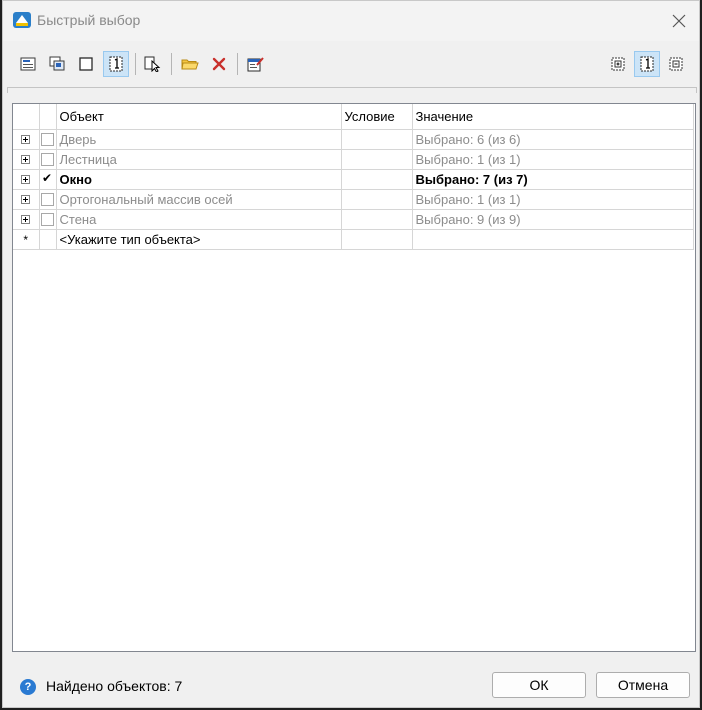  Describe the element at coordinates (28, 687) in the screenshot. I see `help-icon: ?` at that location.